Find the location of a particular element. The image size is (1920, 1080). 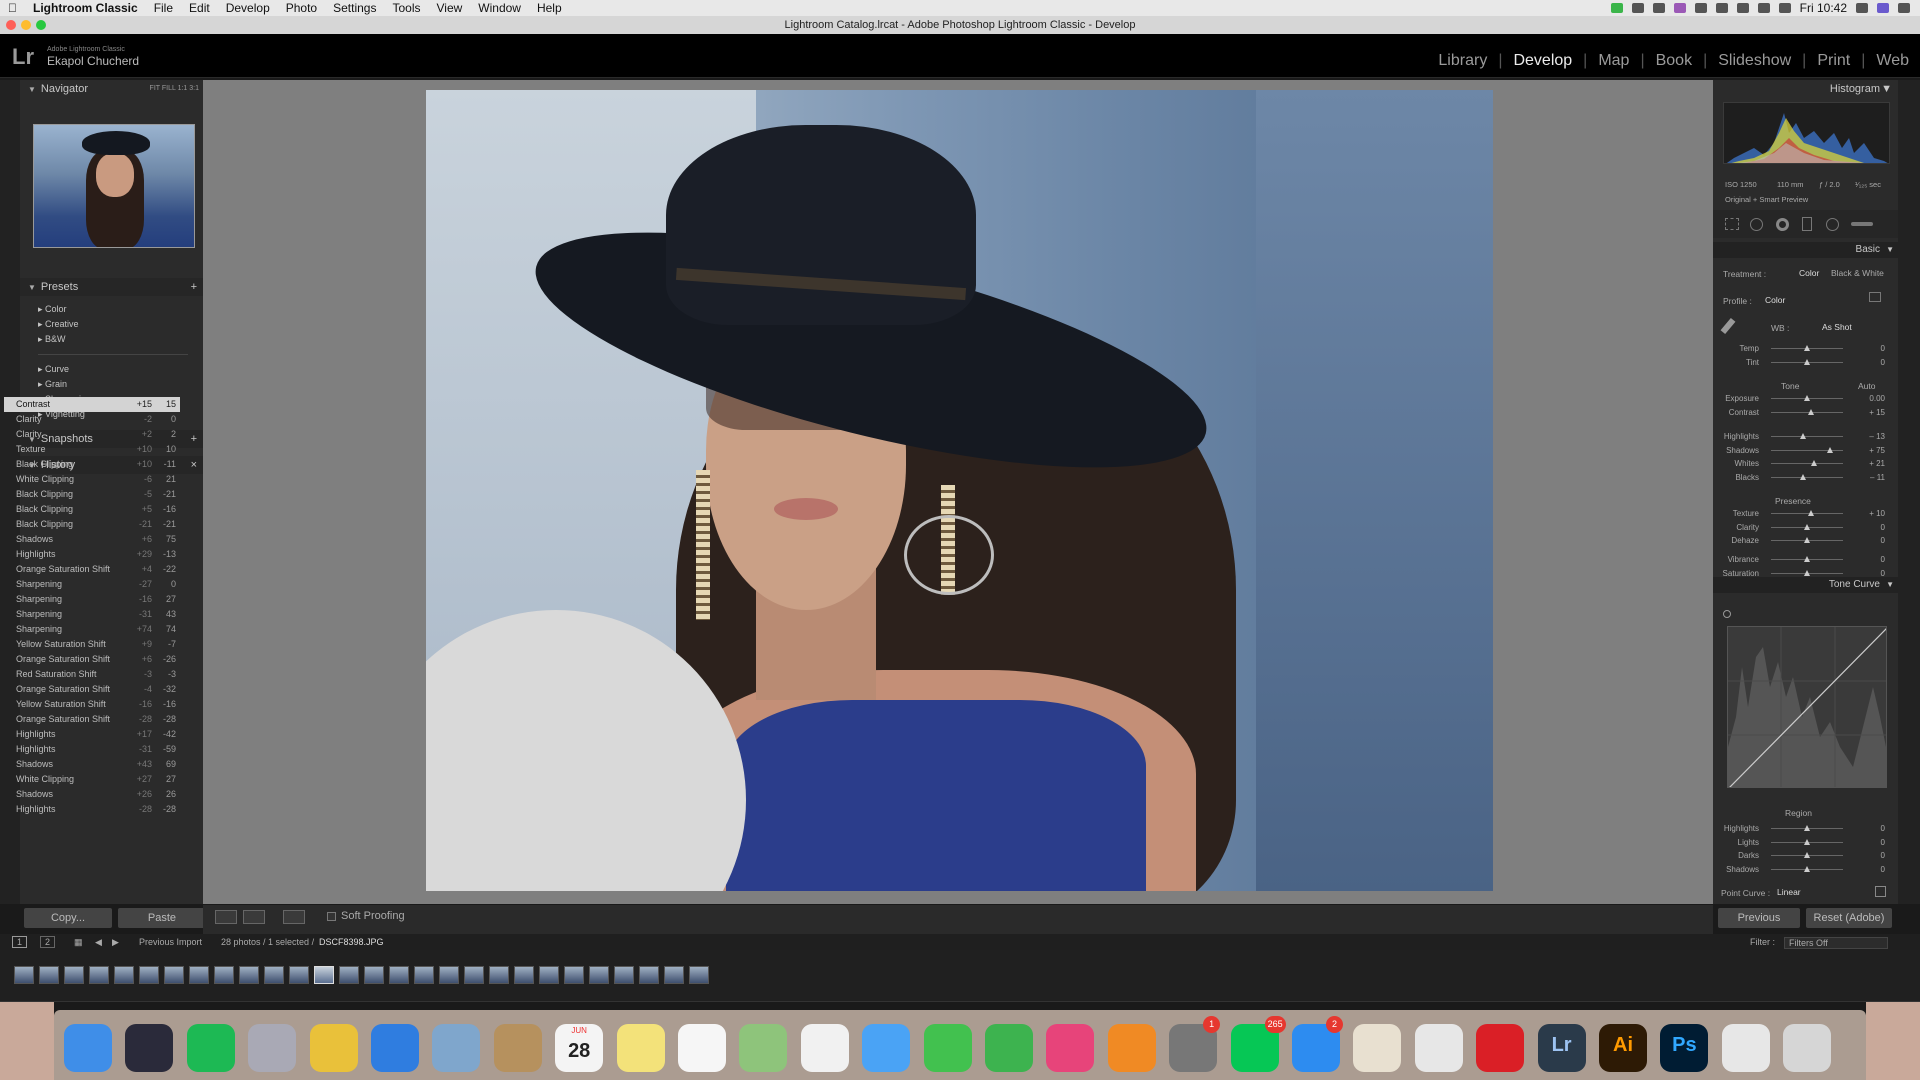

wb-dropdown: As Shot is located at coordinates (1837, 327).